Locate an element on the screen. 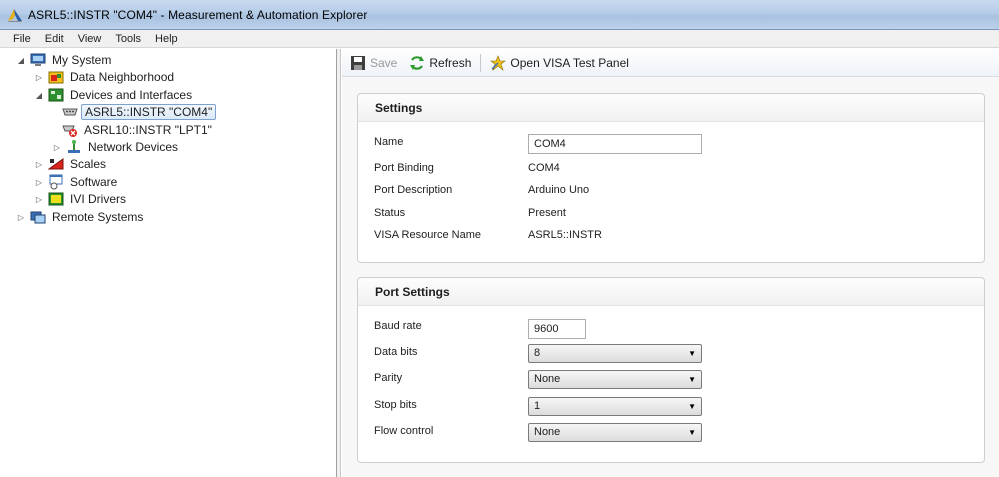  serial-port-error-icon is located at coordinates (69, 131).